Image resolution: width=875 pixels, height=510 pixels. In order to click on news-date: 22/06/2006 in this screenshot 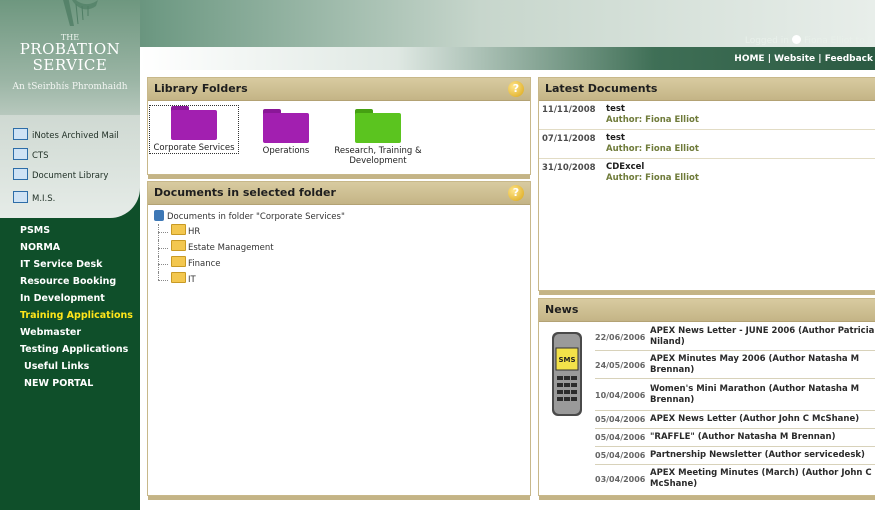, I will do `click(620, 337)`.